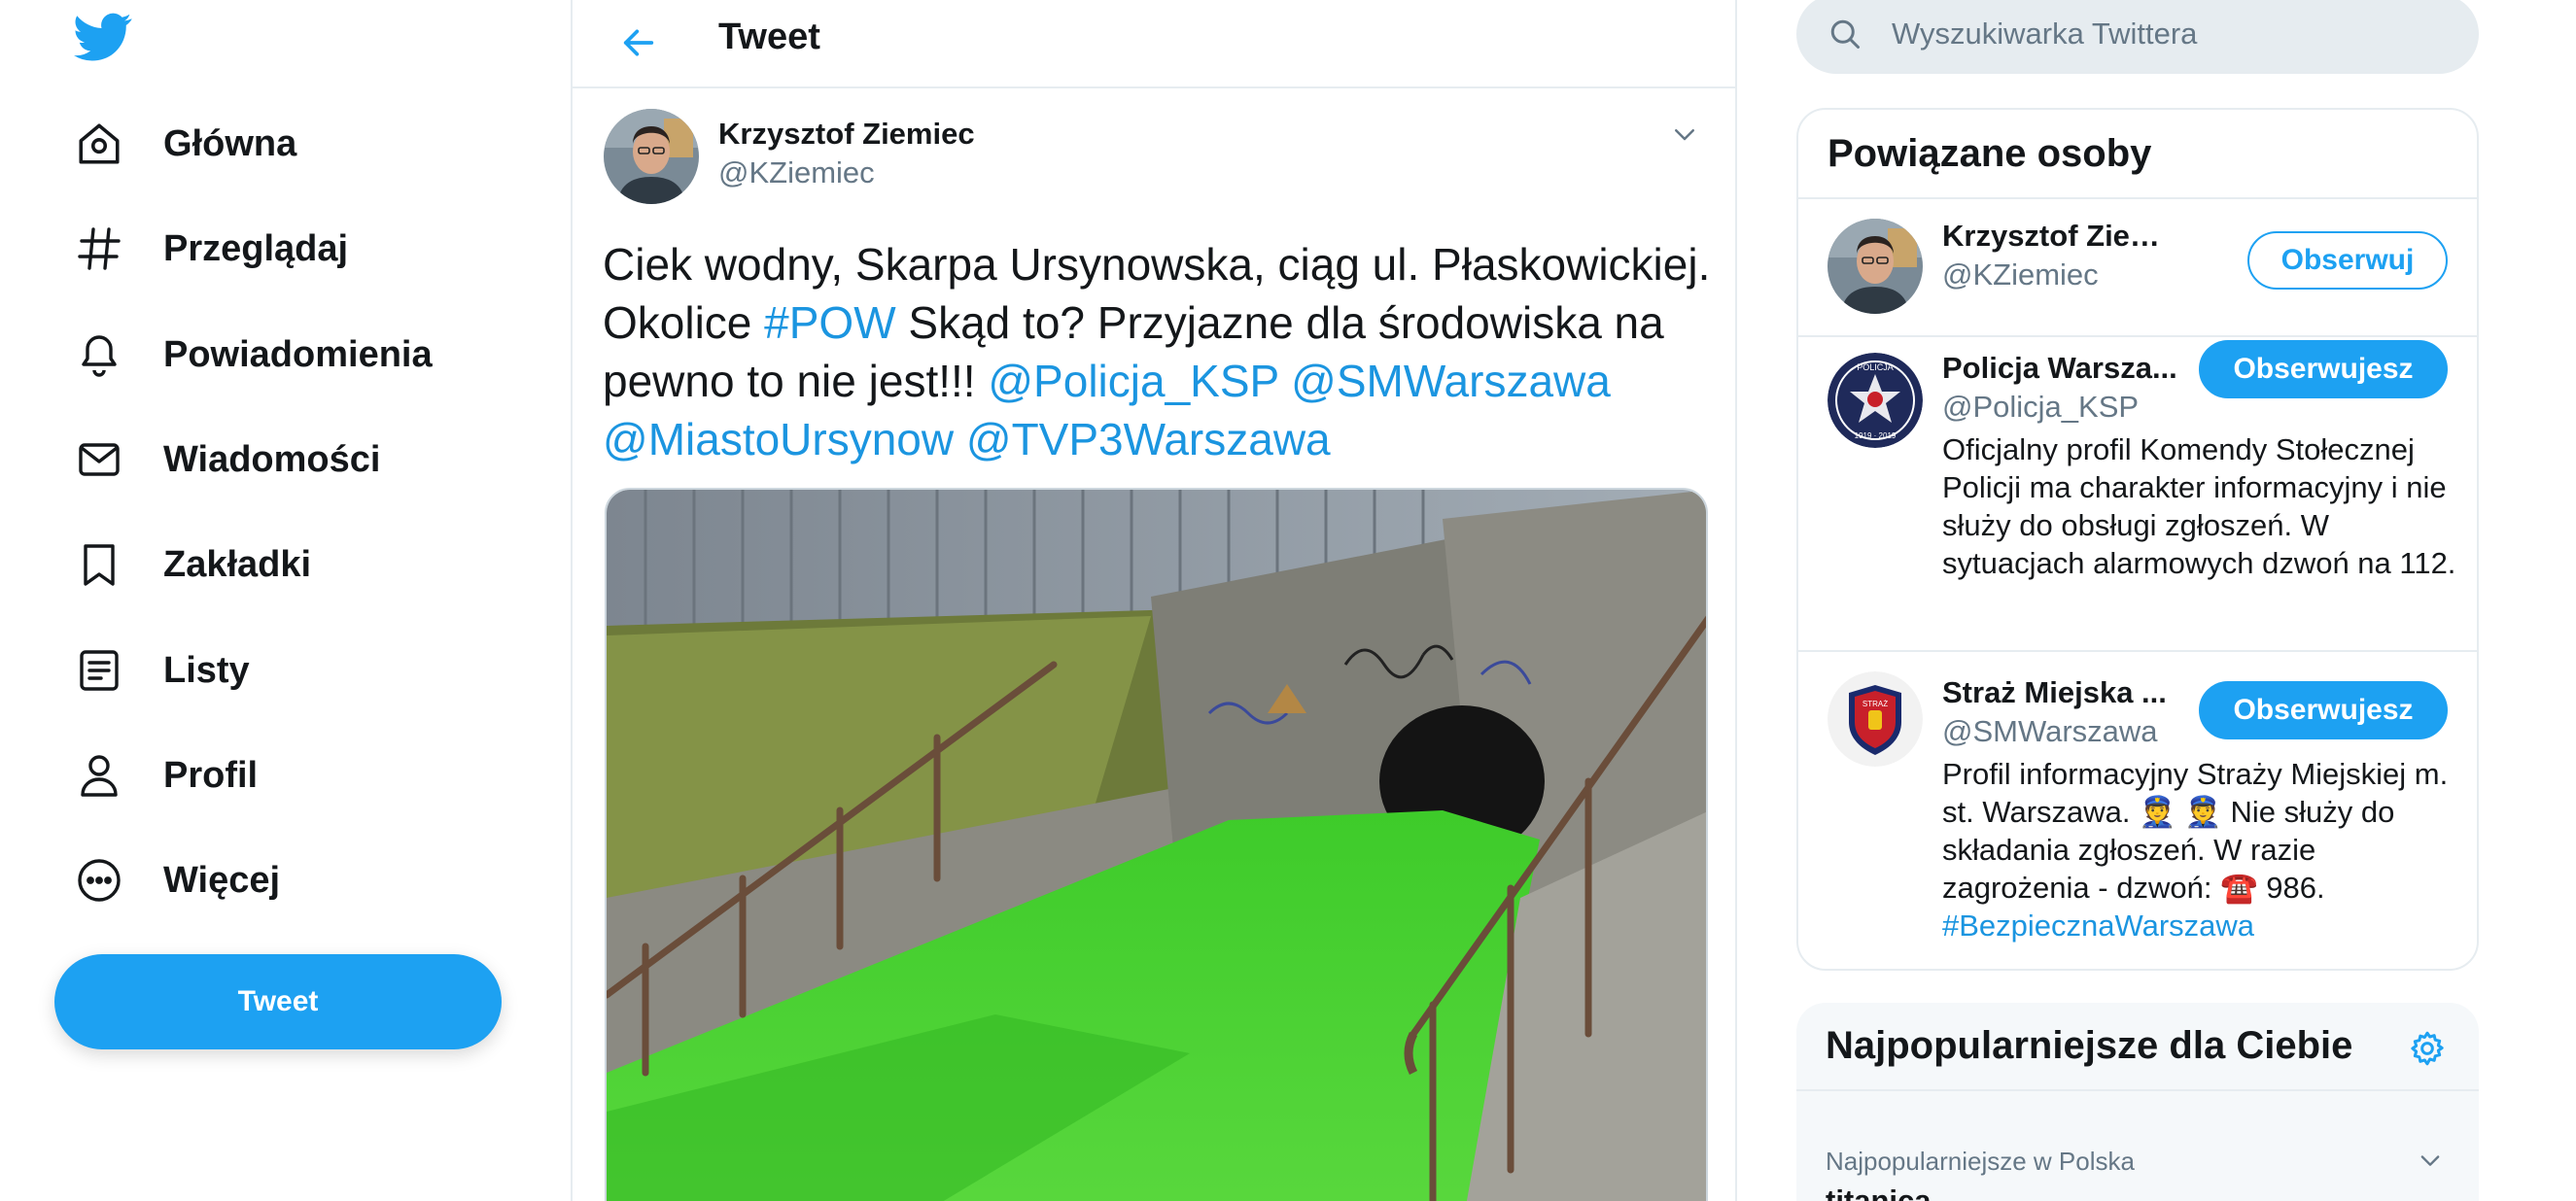 This screenshot has width=2576, height=1201. Describe the element at coordinates (103, 37) in the screenshot. I see `twitter-bird-icon` at that location.